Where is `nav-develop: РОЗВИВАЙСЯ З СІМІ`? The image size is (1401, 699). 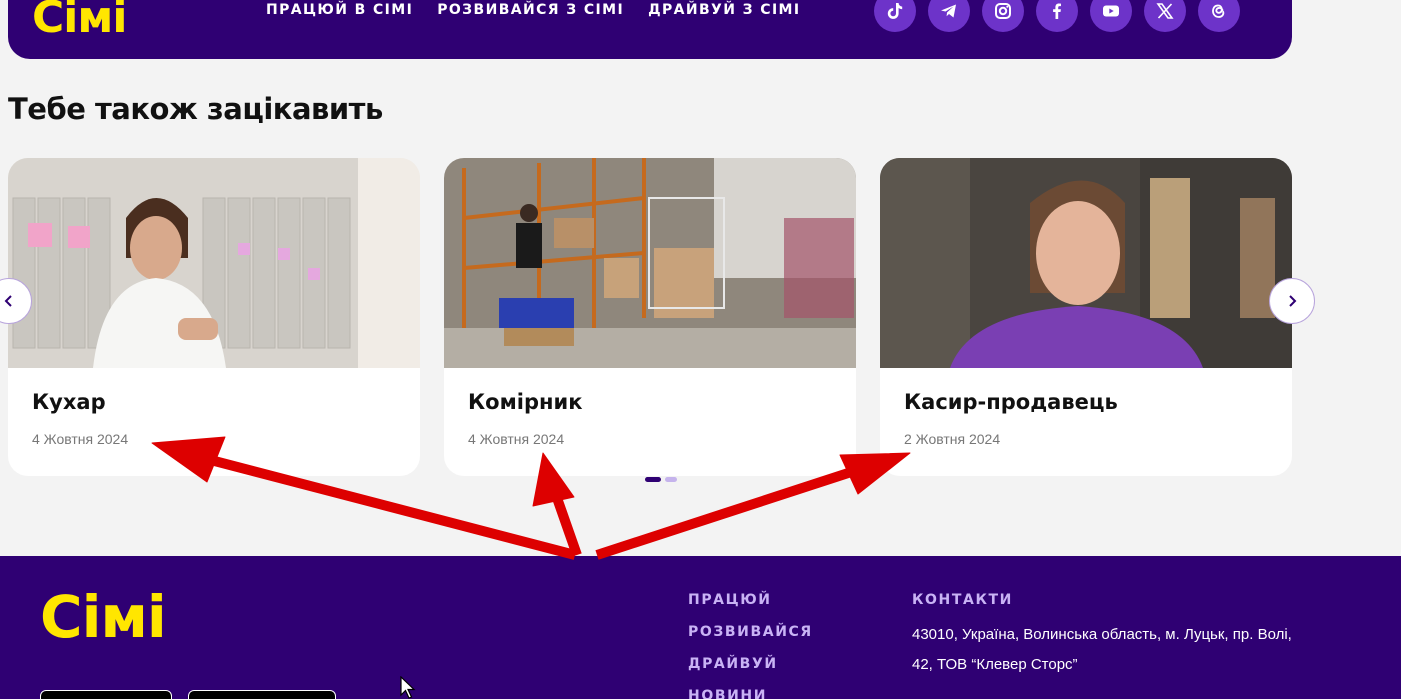 nav-develop: РОЗВИВАЙСЯ З СІМІ is located at coordinates (530, 10).